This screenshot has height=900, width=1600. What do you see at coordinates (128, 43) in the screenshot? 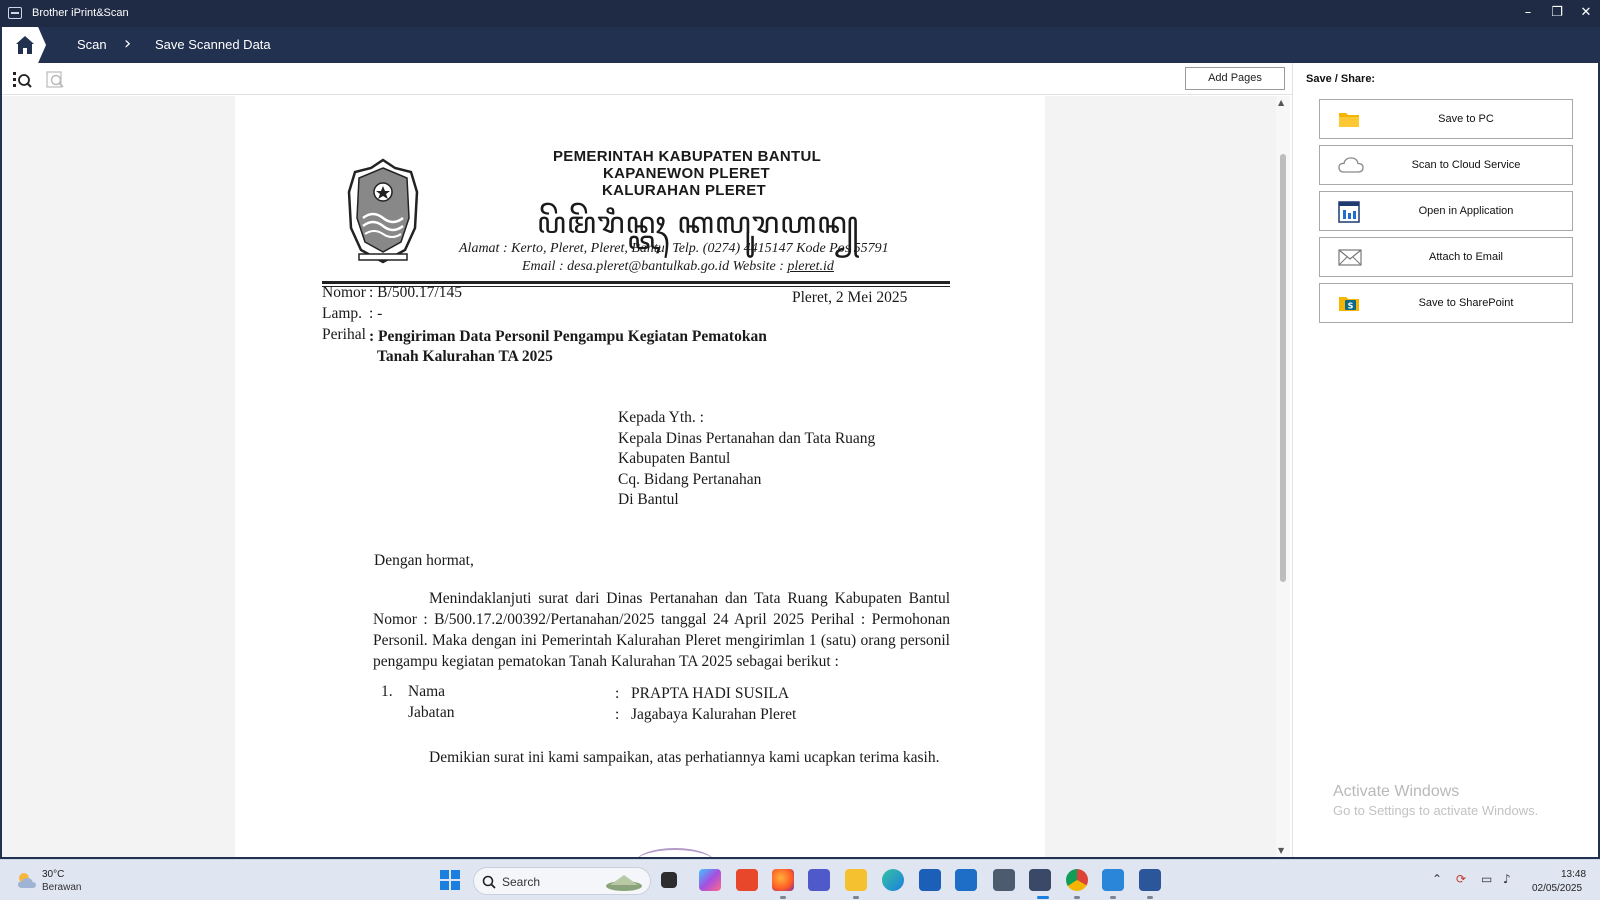
I see `chevron-right-icon: ›` at bounding box center [128, 43].